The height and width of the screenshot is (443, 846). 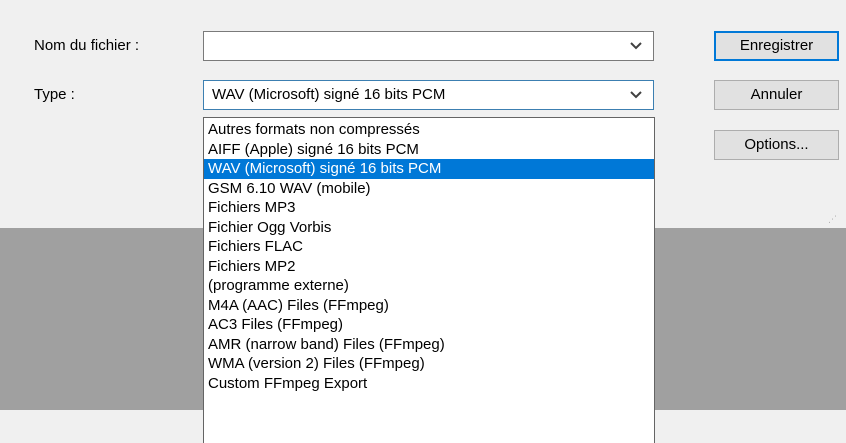 What do you see at coordinates (429, 384) in the screenshot?
I see `dropdown-option: Custom FFmpeg Export` at bounding box center [429, 384].